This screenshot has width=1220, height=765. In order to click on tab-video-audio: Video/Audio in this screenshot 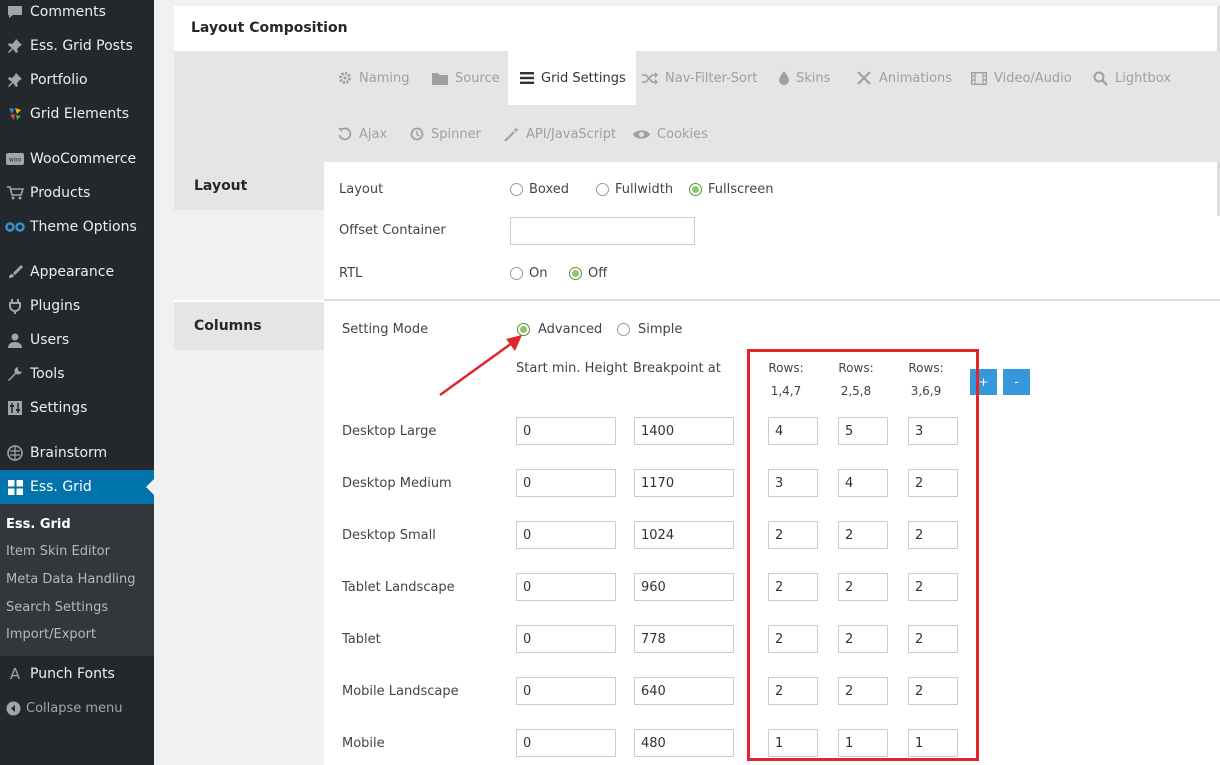, I will do `click(1021, 78)`.